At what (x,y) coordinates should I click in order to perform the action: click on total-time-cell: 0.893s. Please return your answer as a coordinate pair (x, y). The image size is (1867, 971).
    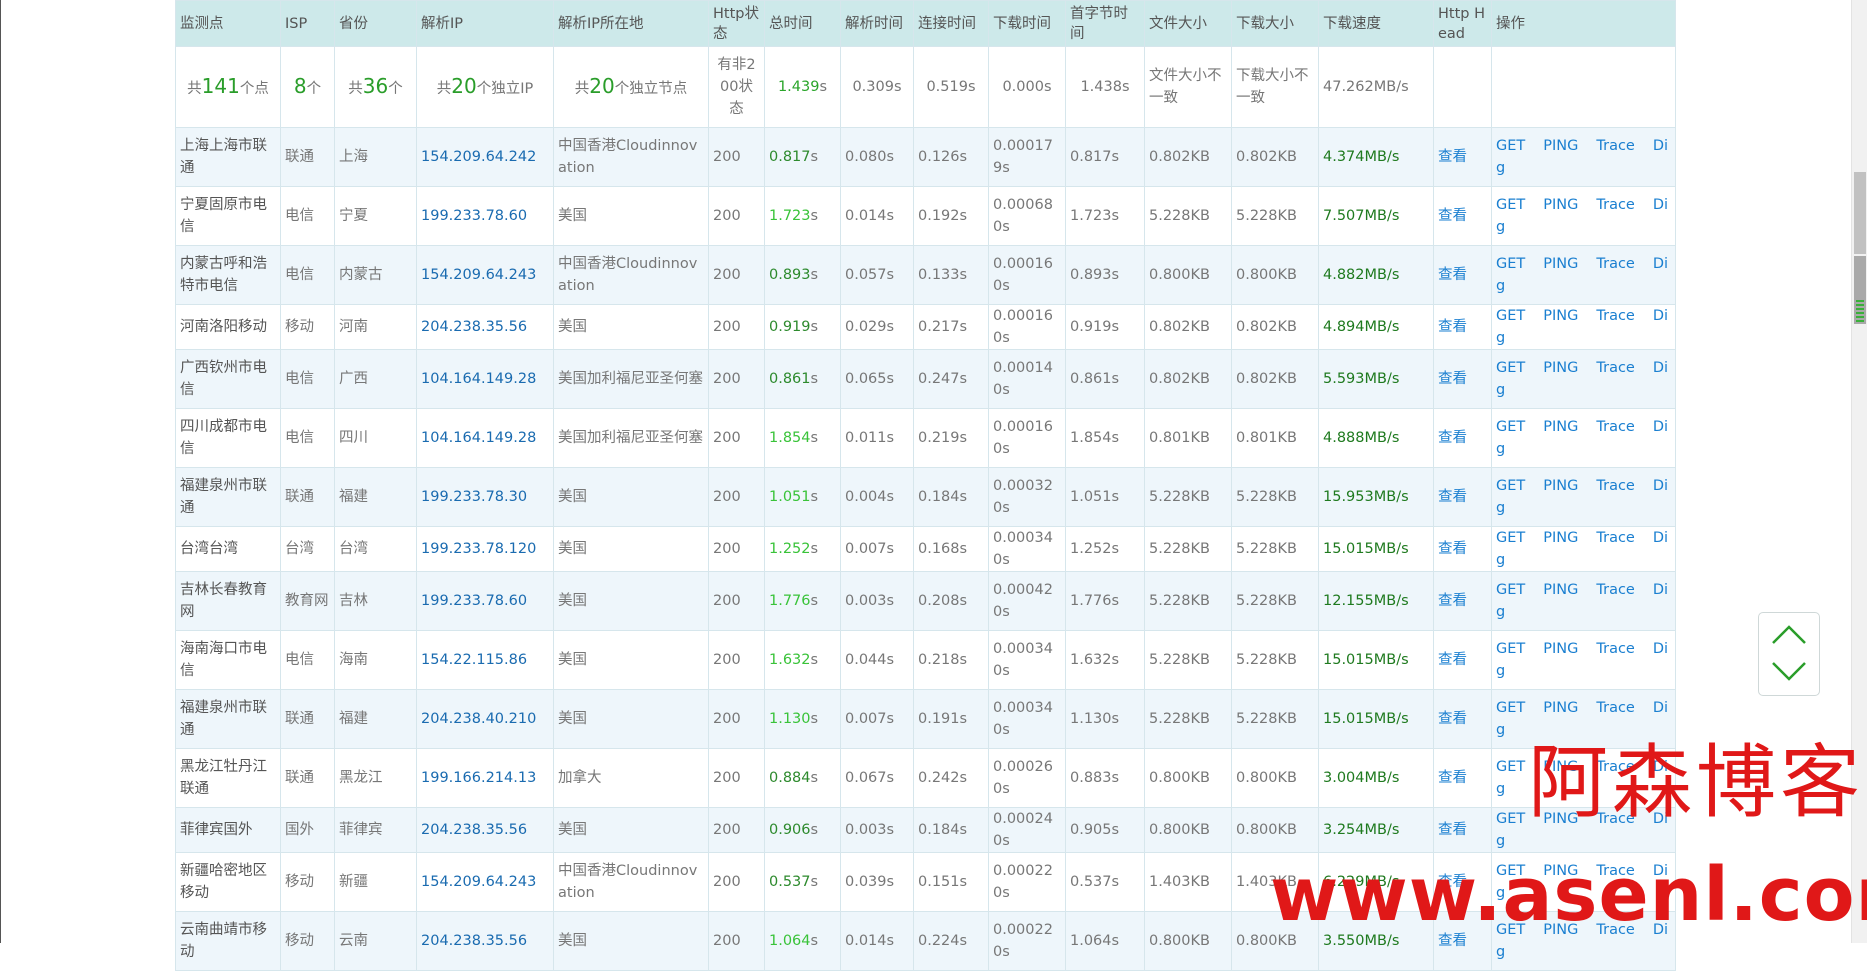
    Looking at the image, I should click on (802, 275).